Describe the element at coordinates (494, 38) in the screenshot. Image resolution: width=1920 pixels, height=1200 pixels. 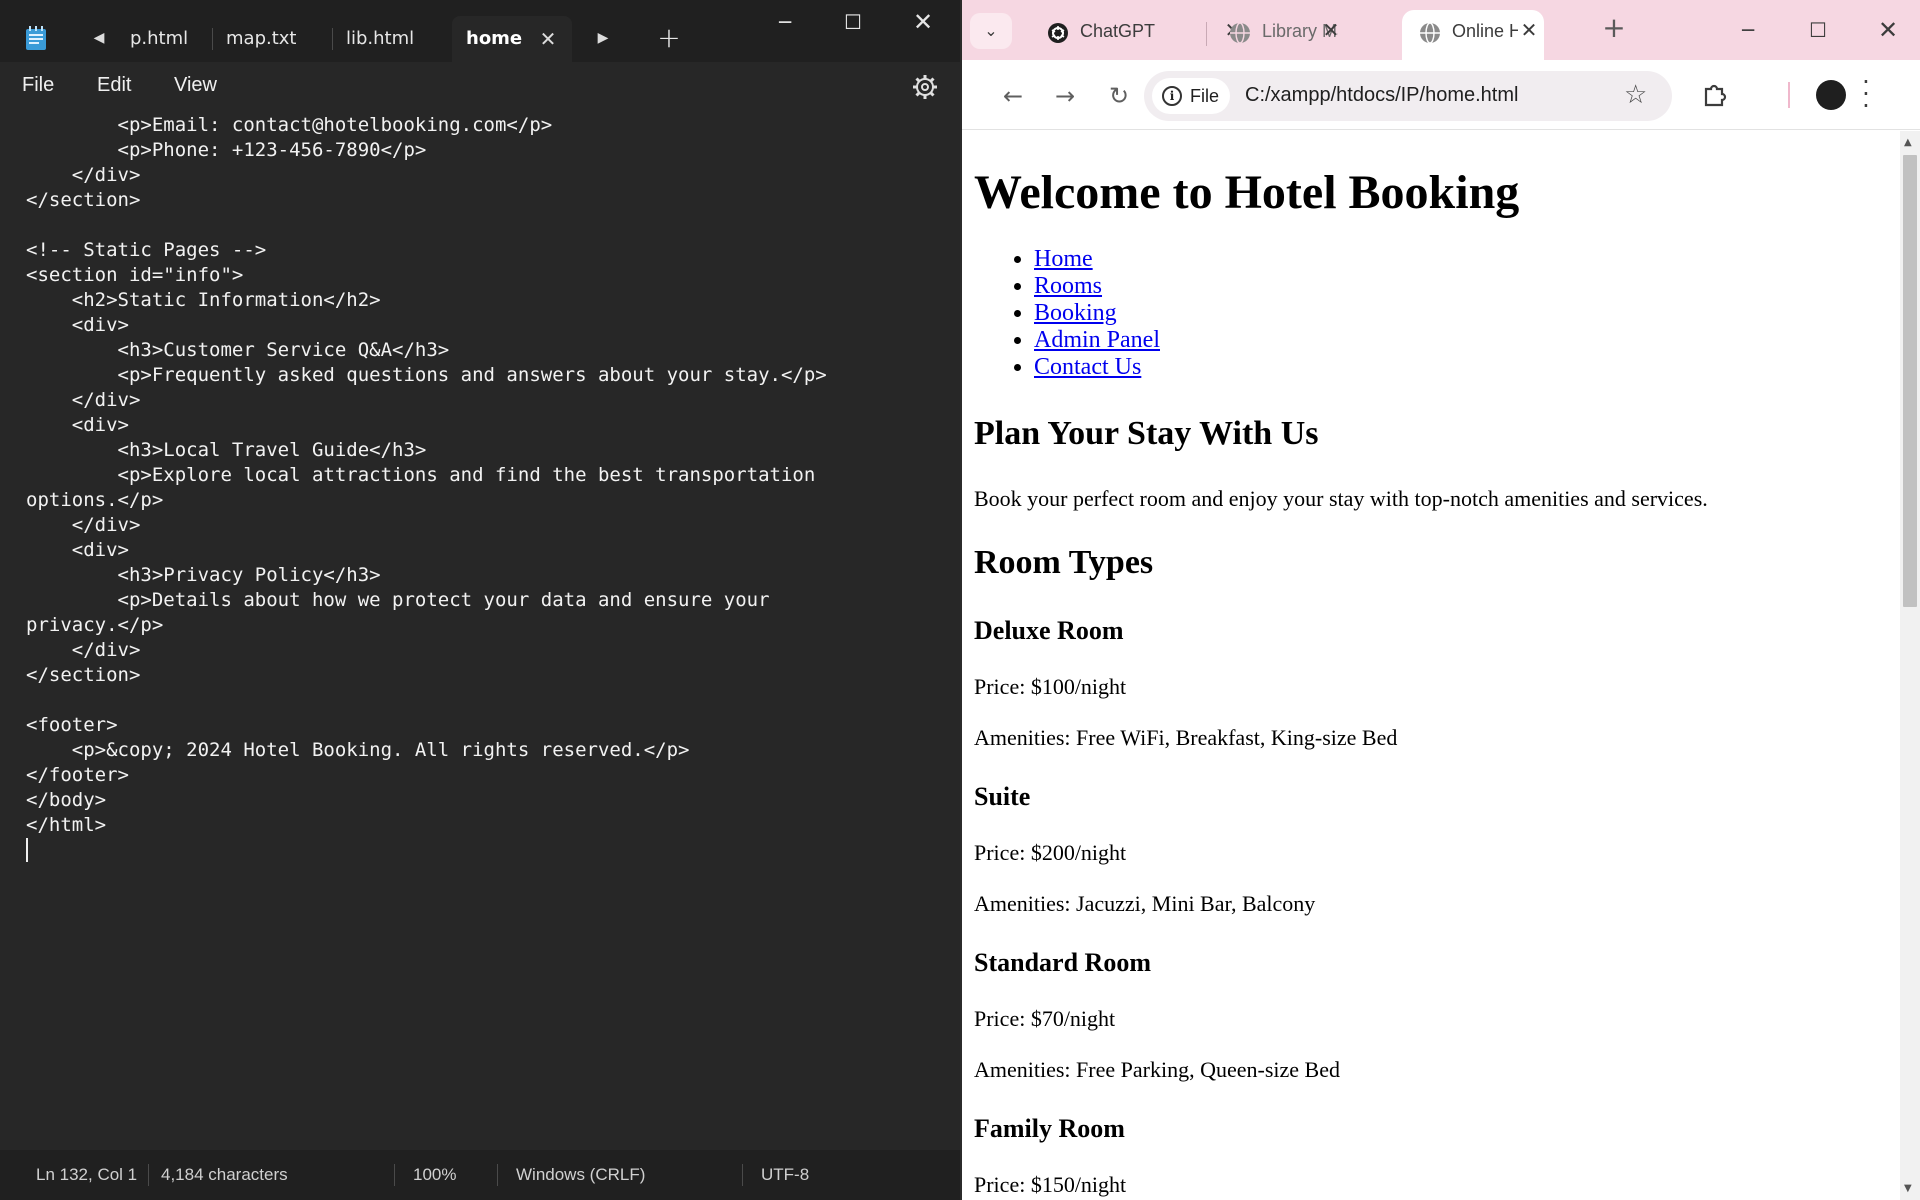
I see `tab-label: home` at that location.